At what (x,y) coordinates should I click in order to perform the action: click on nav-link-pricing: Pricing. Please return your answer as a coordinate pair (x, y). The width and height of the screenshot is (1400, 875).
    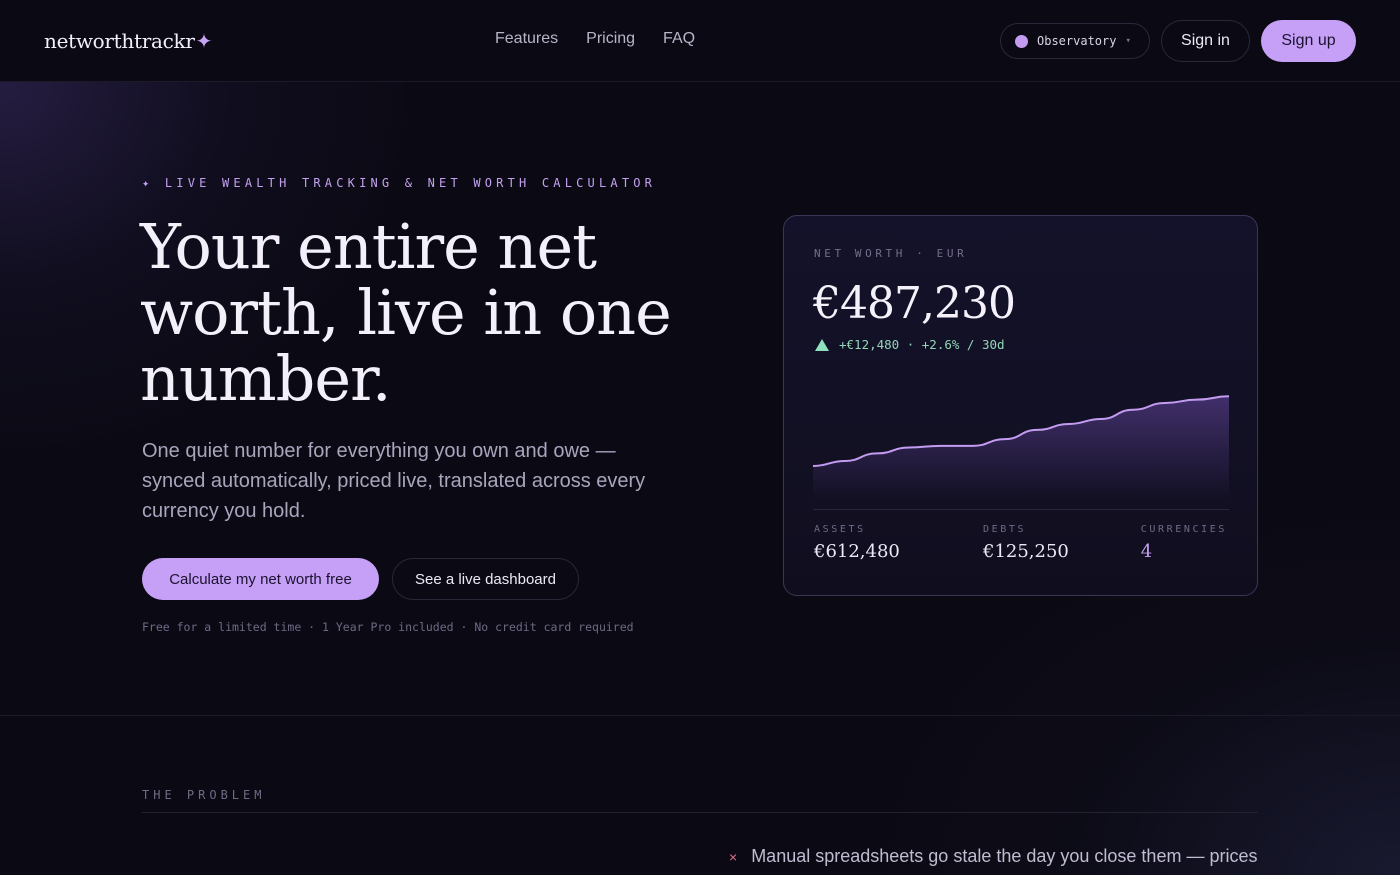
    Looking at the image, I should click on (610, 39).